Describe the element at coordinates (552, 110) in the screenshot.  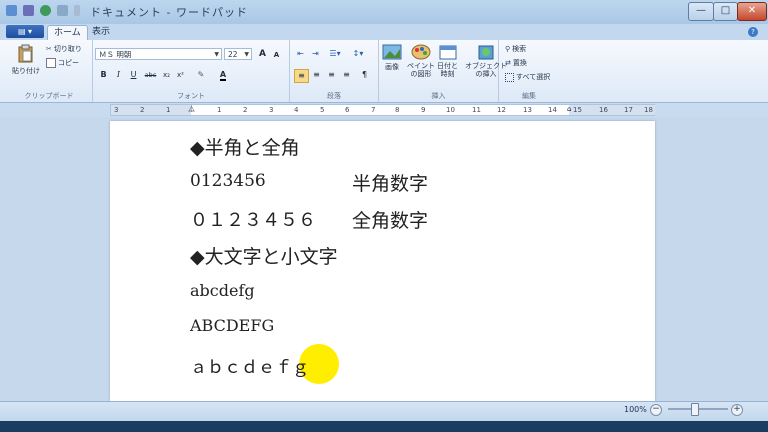
I see `ruler-tick: 14` at that location.